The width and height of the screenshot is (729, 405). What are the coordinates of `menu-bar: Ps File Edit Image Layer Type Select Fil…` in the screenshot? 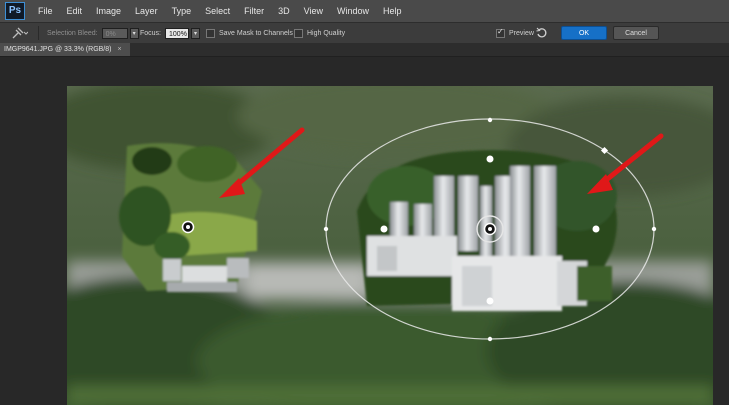 It's located at (364, 11).